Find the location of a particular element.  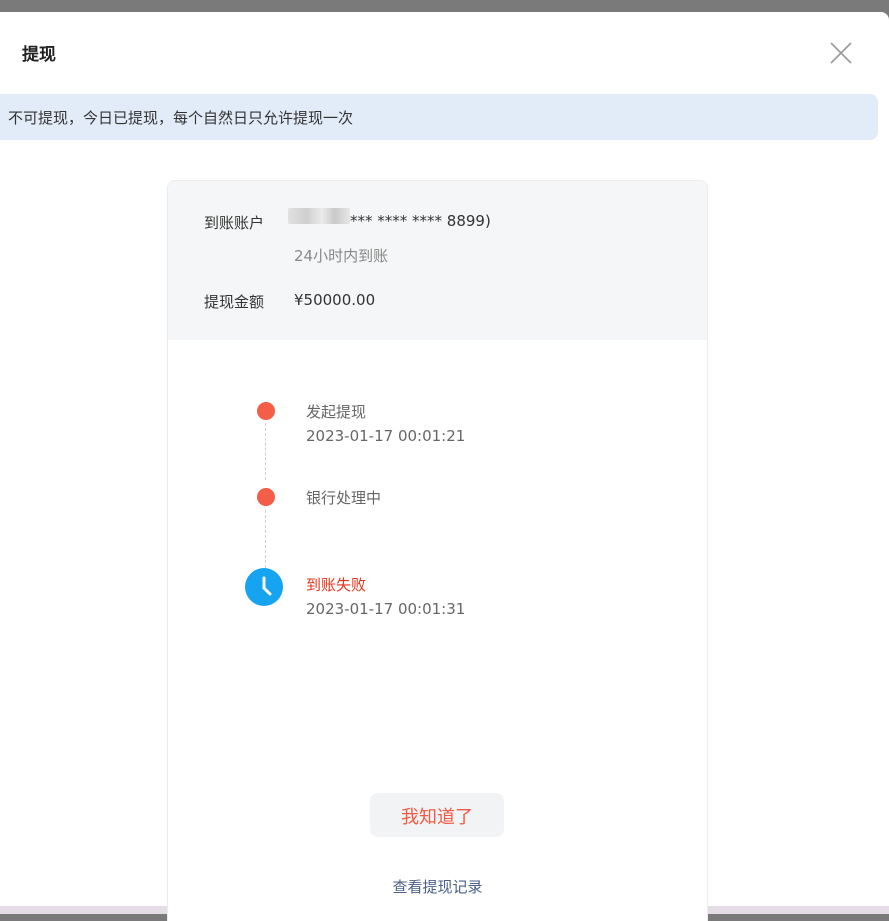

step-title: 发起提现 is located at coordinates (336, 412).